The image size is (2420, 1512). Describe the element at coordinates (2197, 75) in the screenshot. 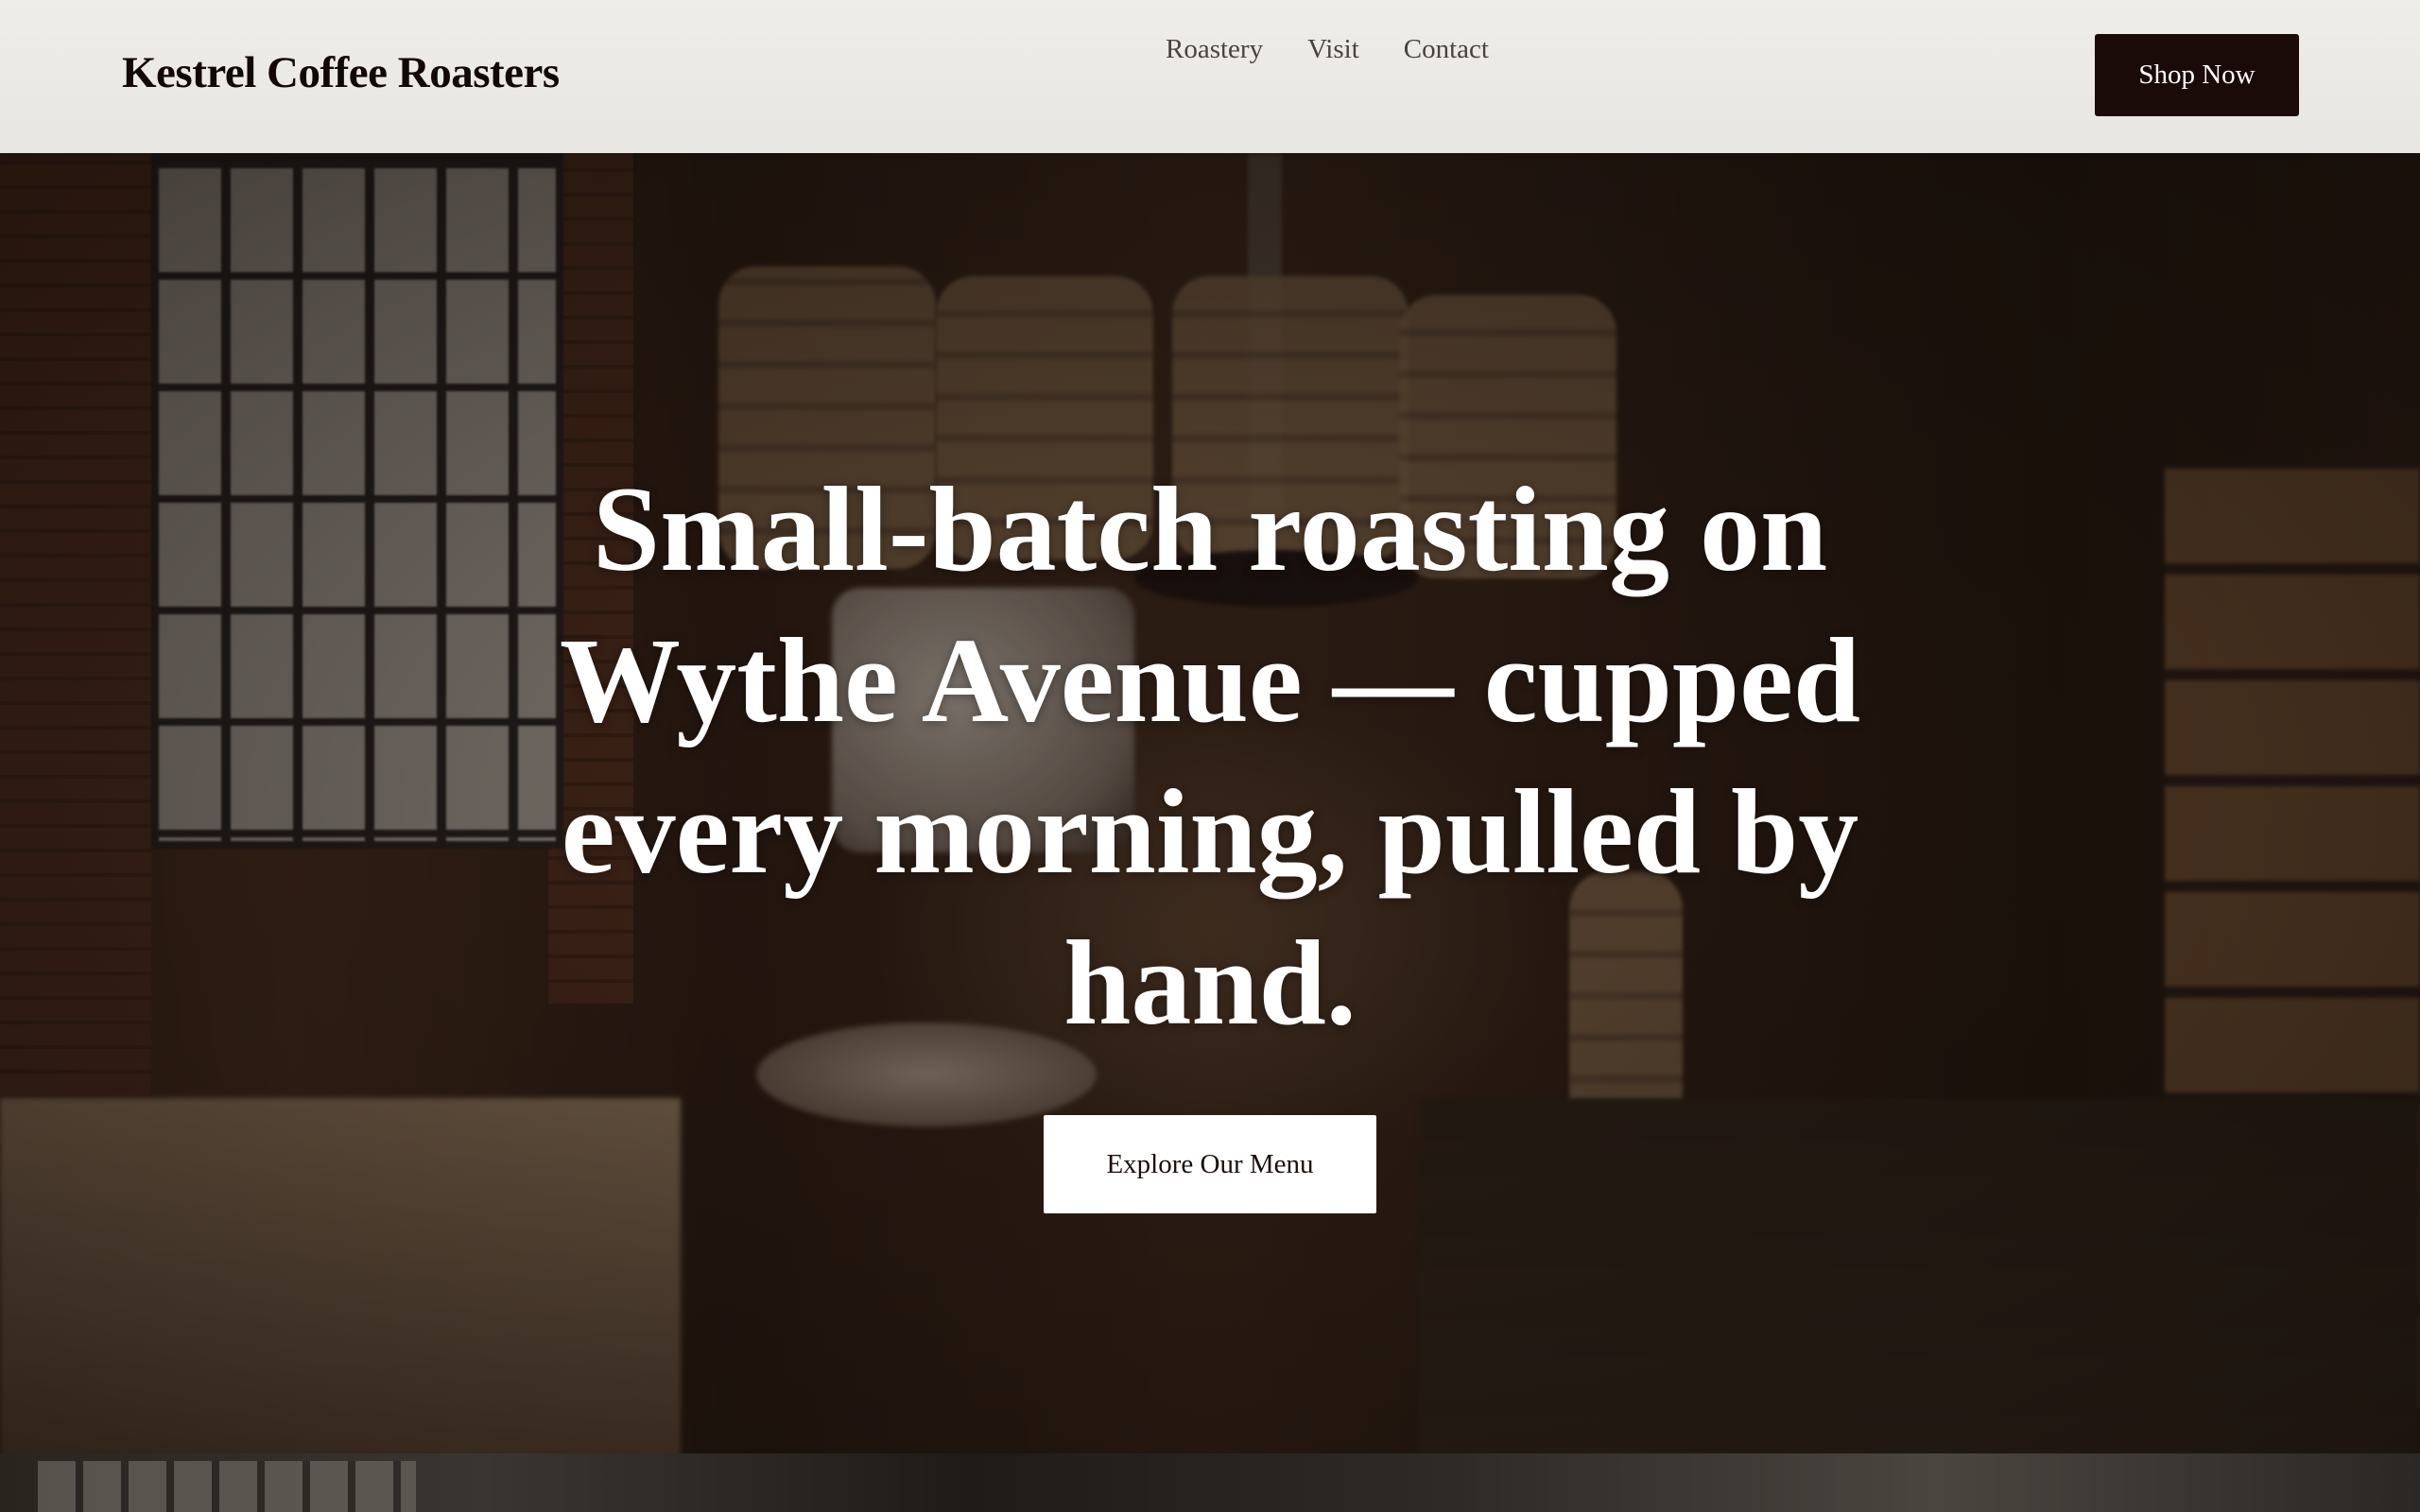

I see `shop-now-button: Shop Now` at that location.